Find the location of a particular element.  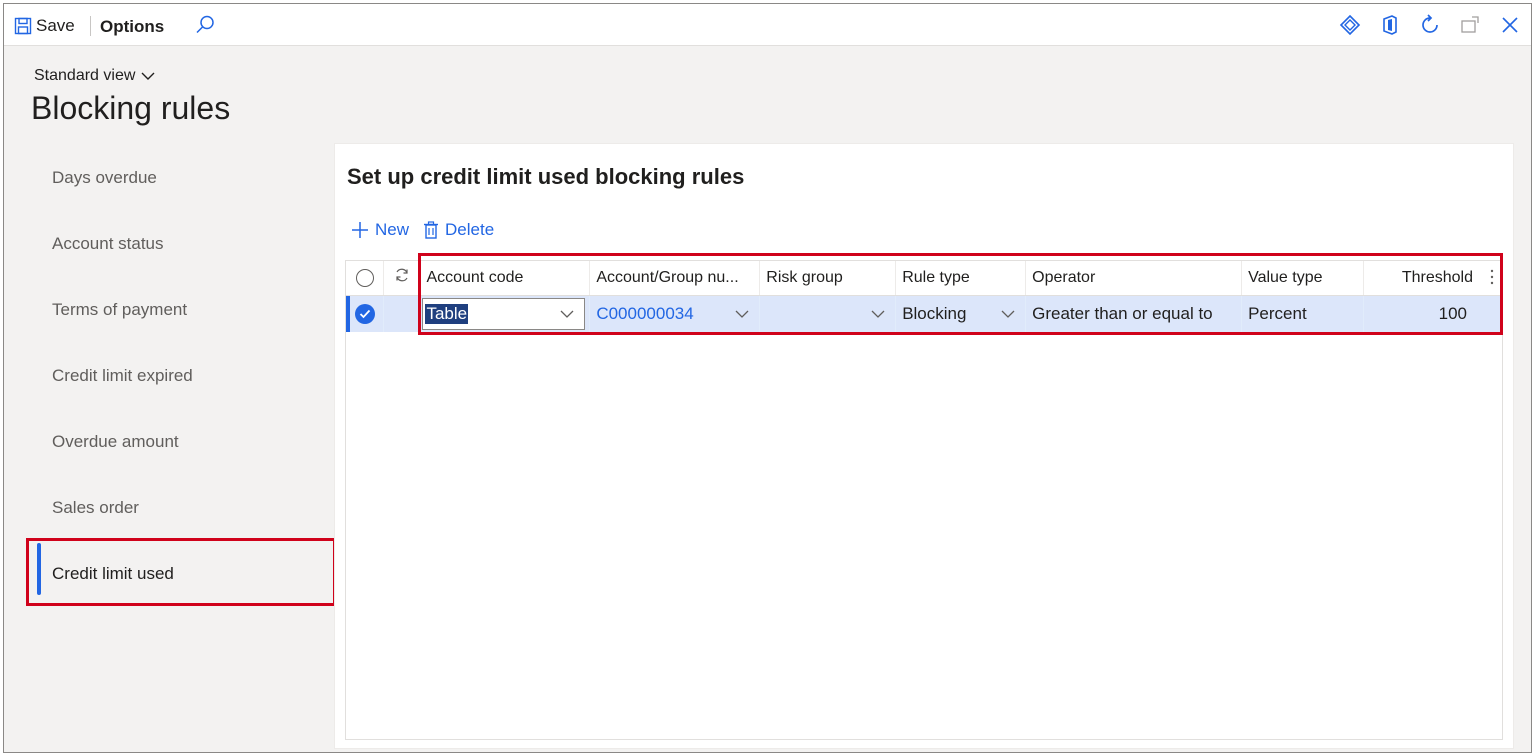

view-selector: Standard view is located at coordinates (94, 76).